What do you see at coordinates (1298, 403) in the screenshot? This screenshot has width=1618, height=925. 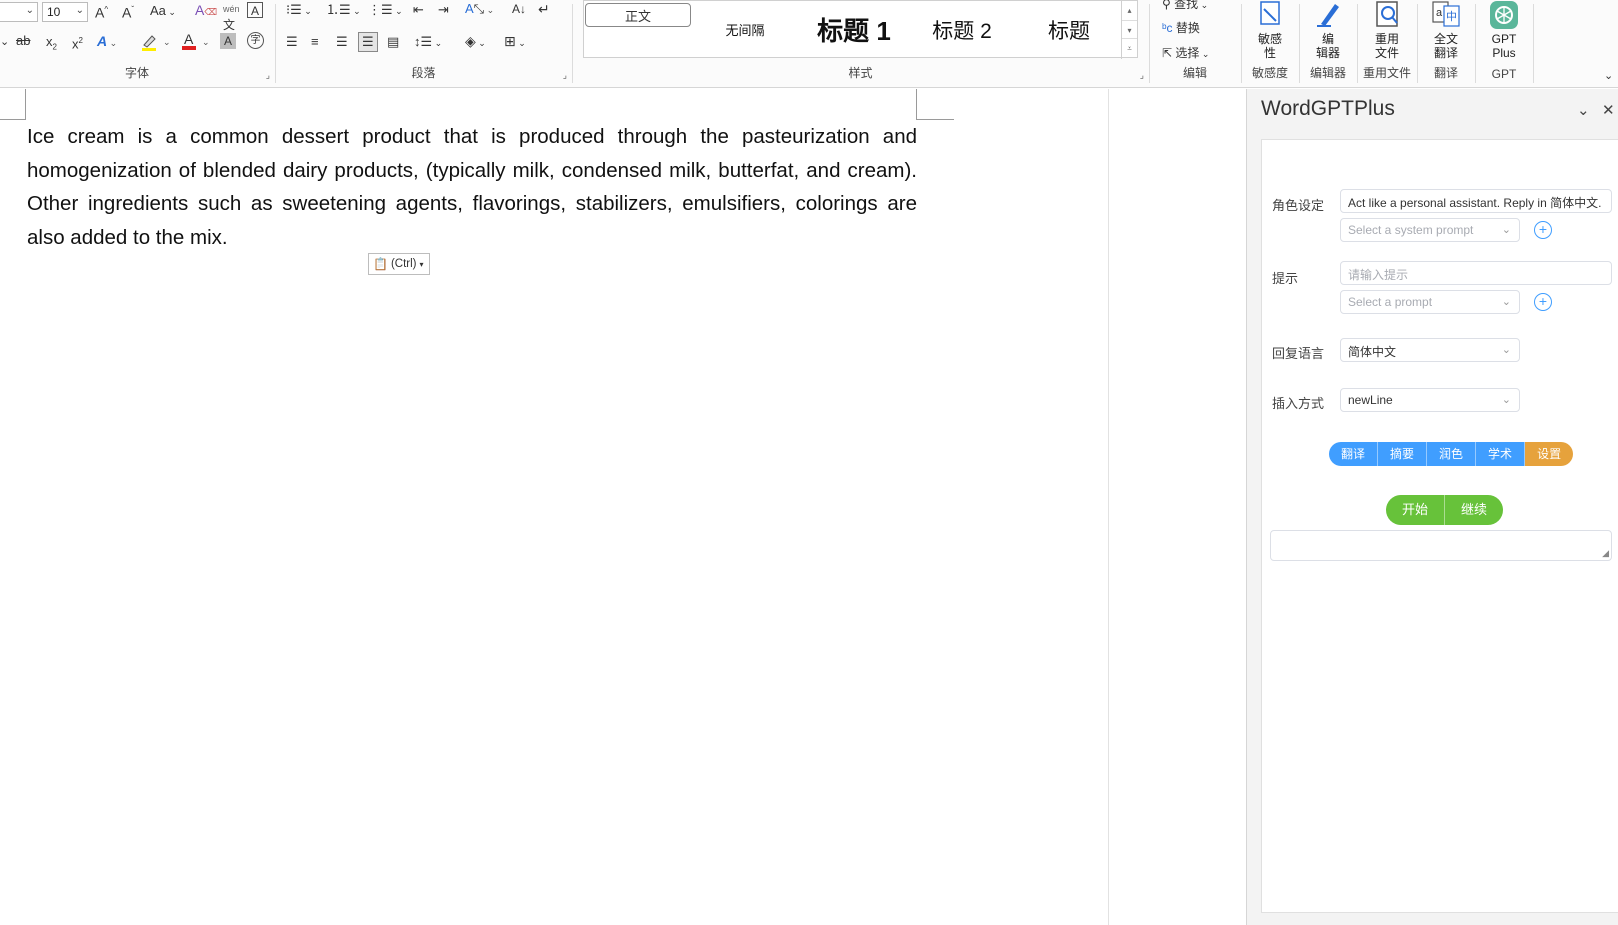 I see `insert-mode-label: 插入方式` at bounding box center [1298, 403].